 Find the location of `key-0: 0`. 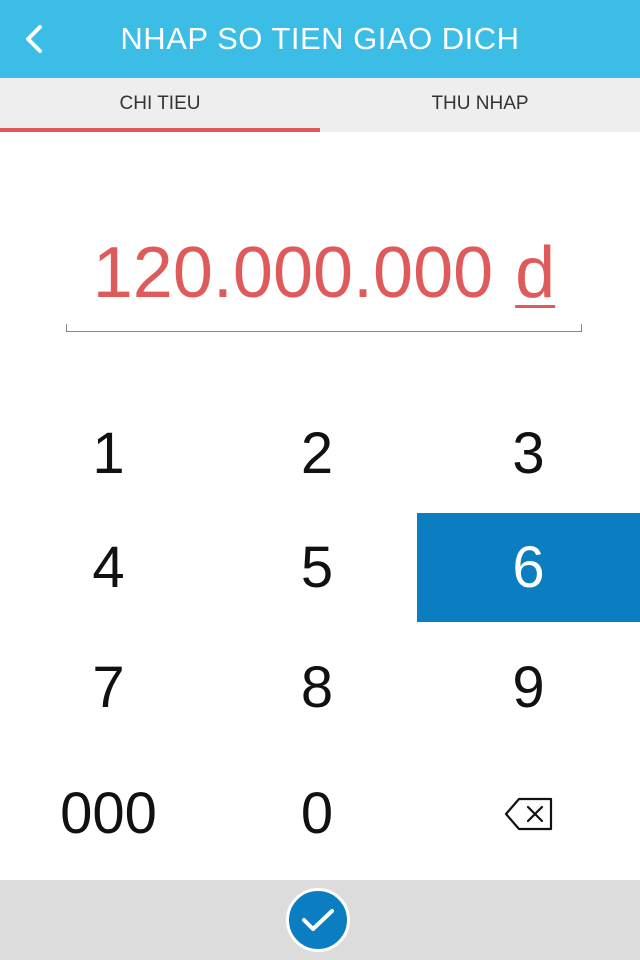

key-0: 0 is located at coordinates (317, 813).